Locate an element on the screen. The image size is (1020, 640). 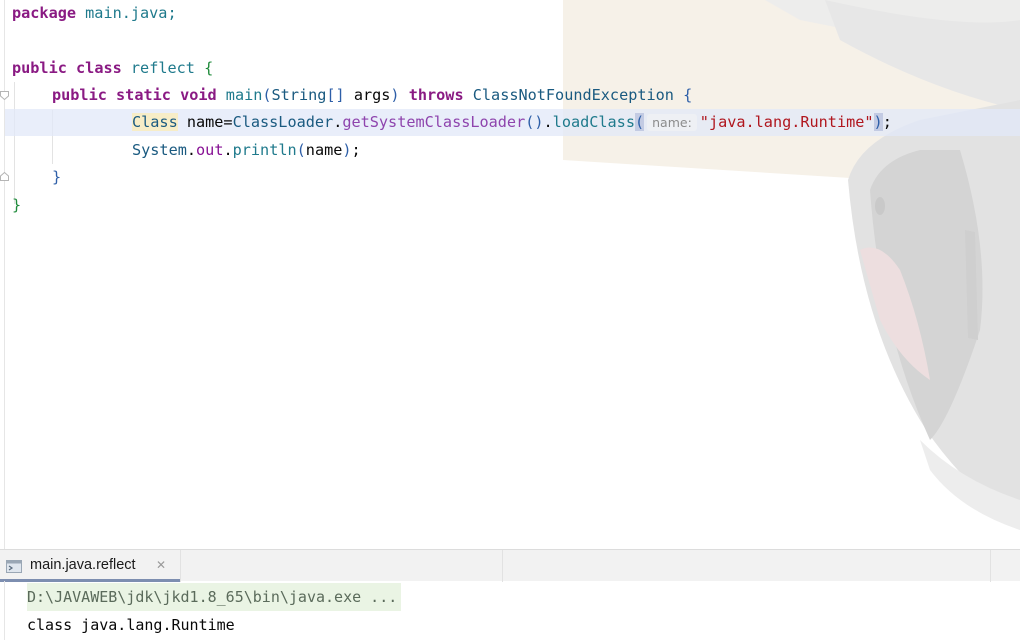
paren: () is located at coordinates (534, 122).